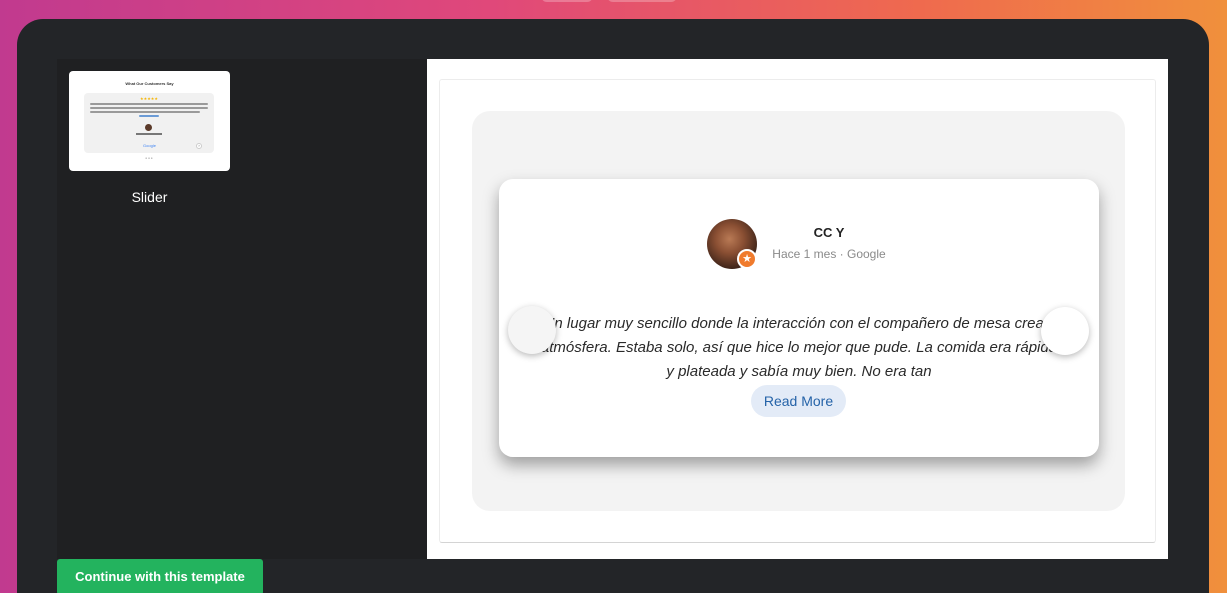 The width and height of the screenshot is (1227, 593). I want to click on thumbnail-brand: Google, so click(149, 145).